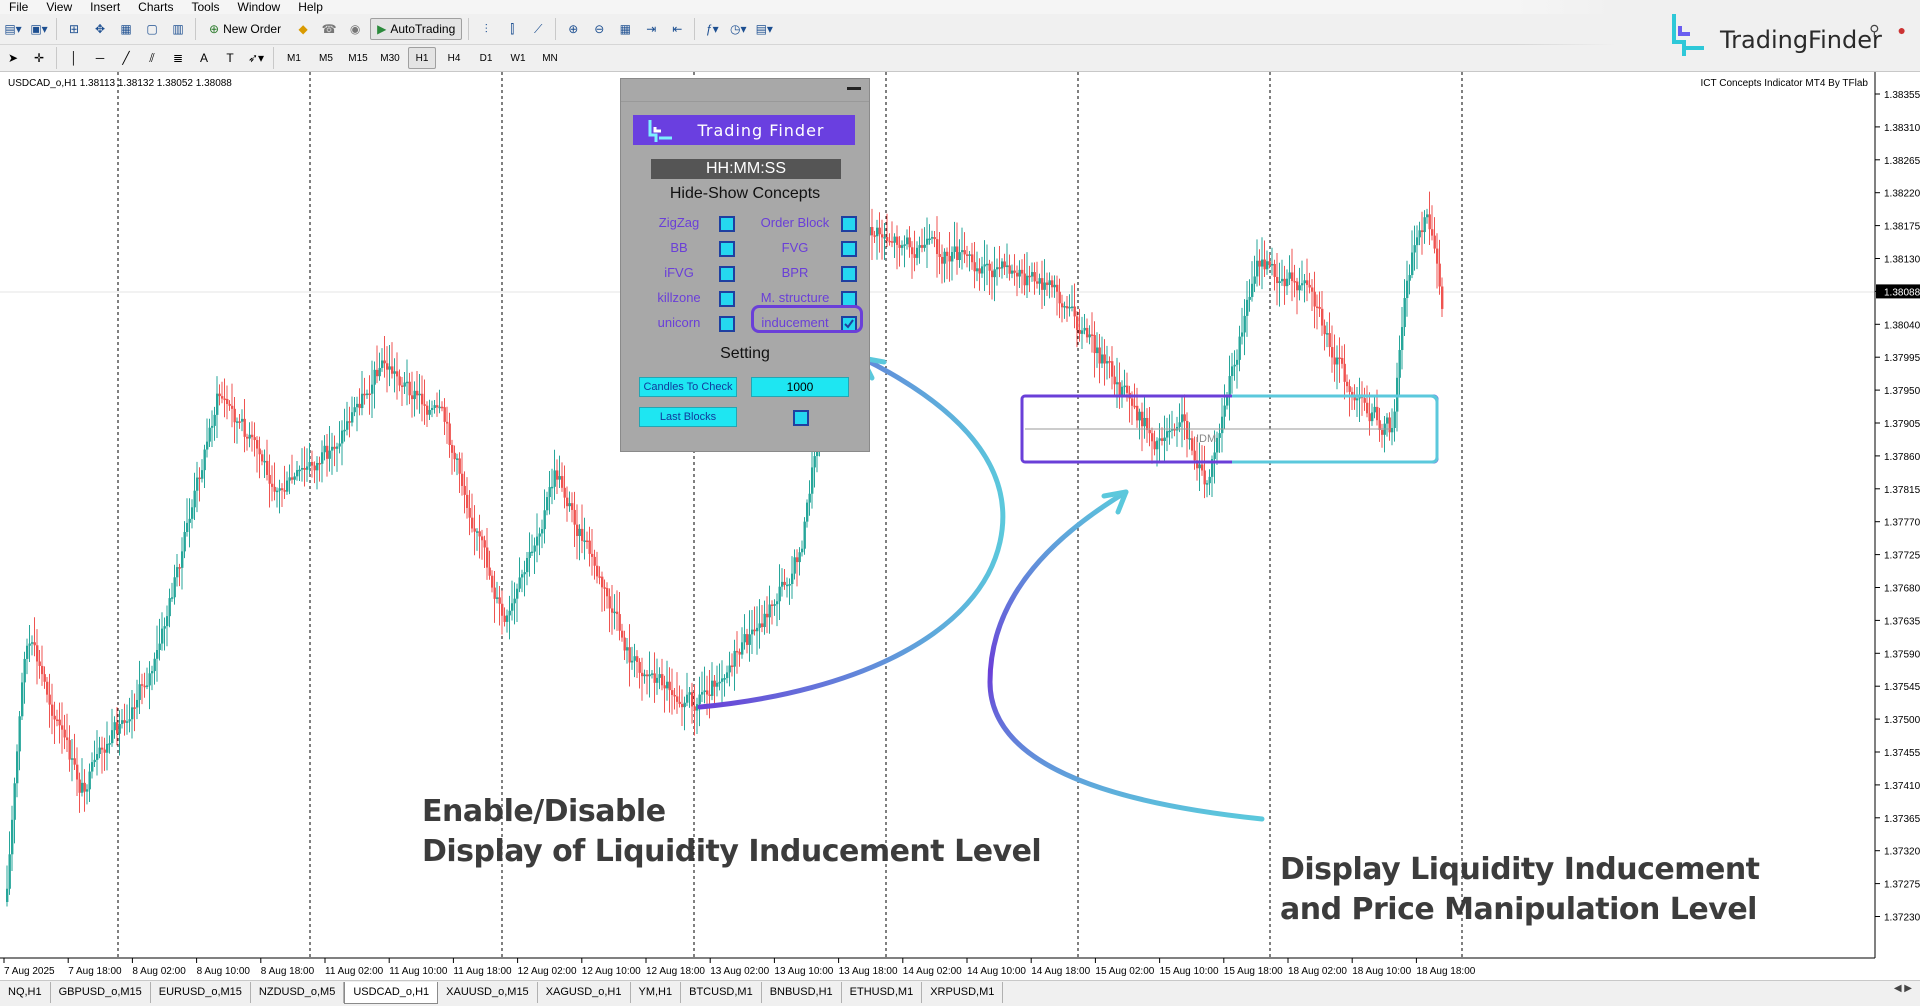 This screenshot has width=1920, height=1006. What do you see at coordinates (512, 29) in the screenshot?
I see `candlestick-icon: ⫿` at bounding box center [512, 29].